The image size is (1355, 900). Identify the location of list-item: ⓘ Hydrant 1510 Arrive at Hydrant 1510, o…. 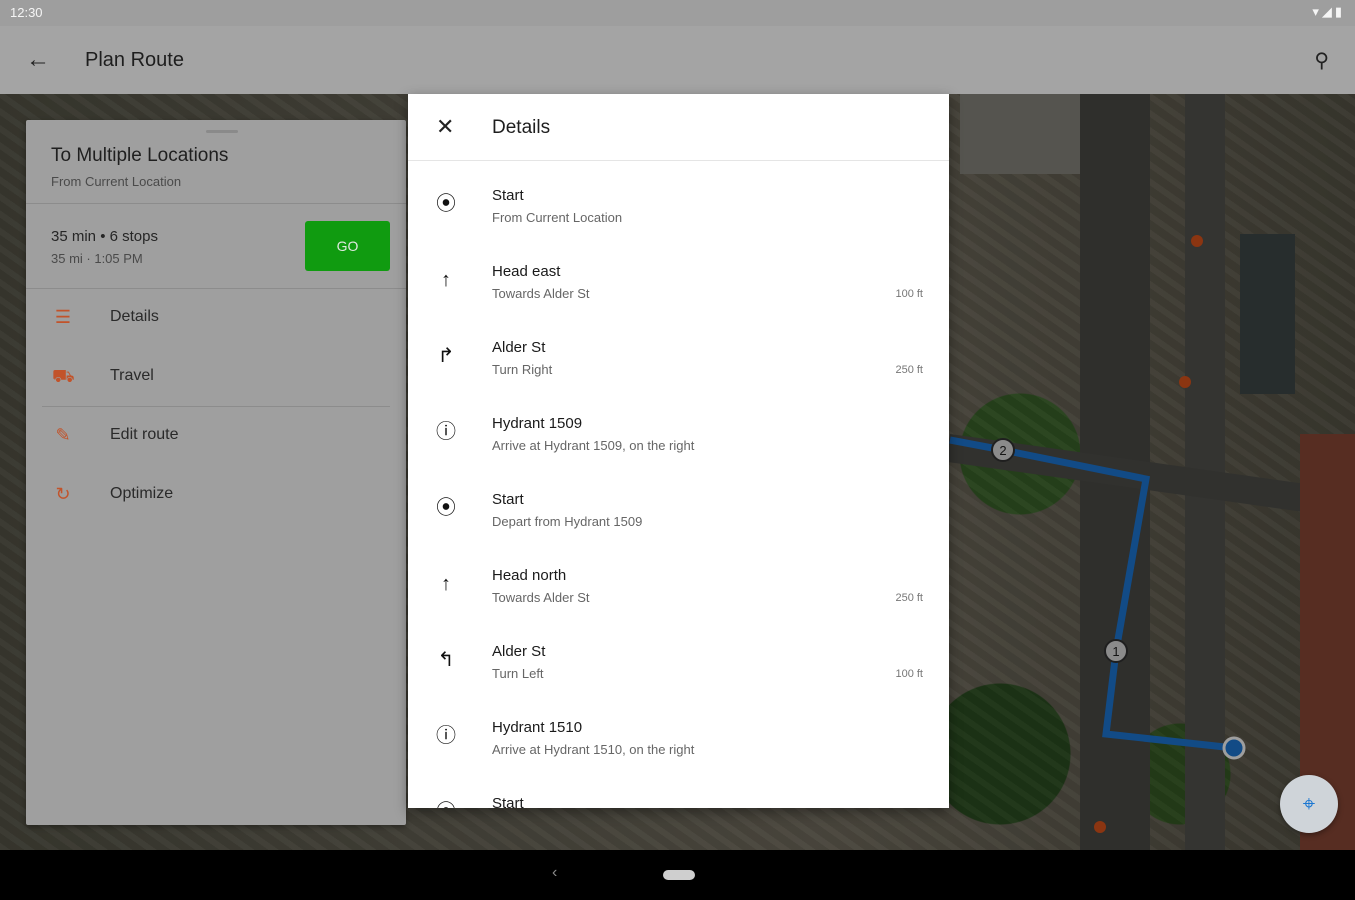
(678, 740).